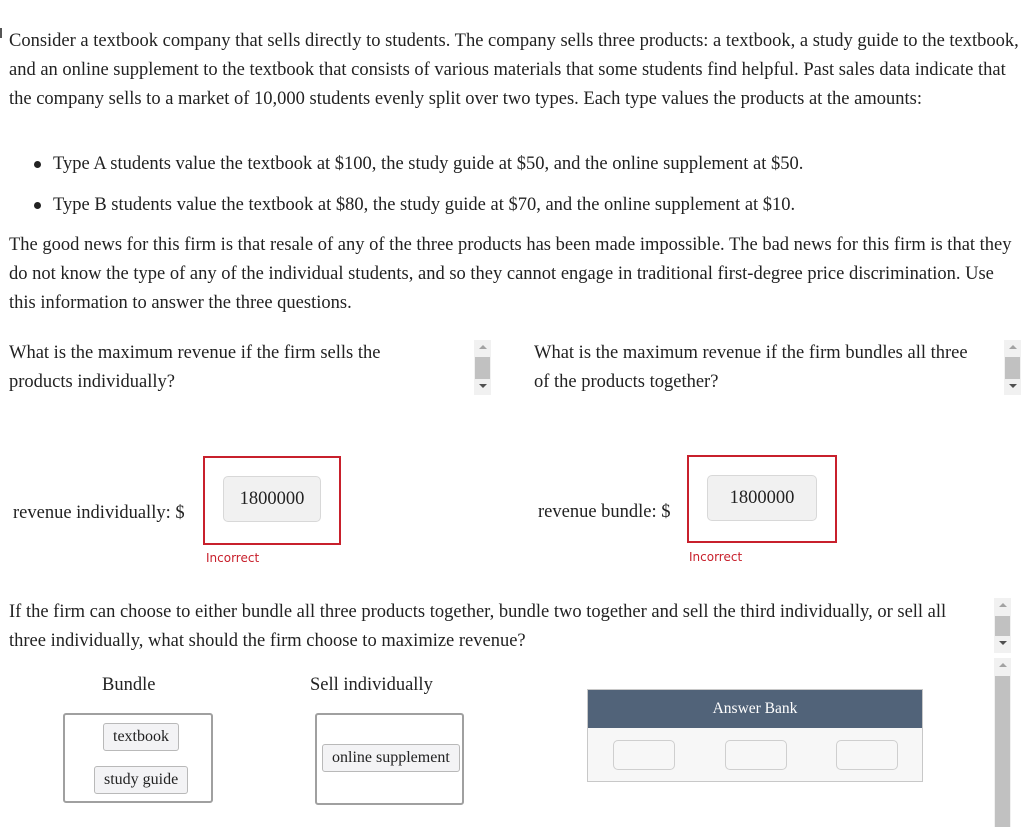 The height and width of the screenshot is (827, 1024). Describe the element at coordinates (141, 737) in the screenshot. I see `answer-chip-textbook: textbook` at that location.